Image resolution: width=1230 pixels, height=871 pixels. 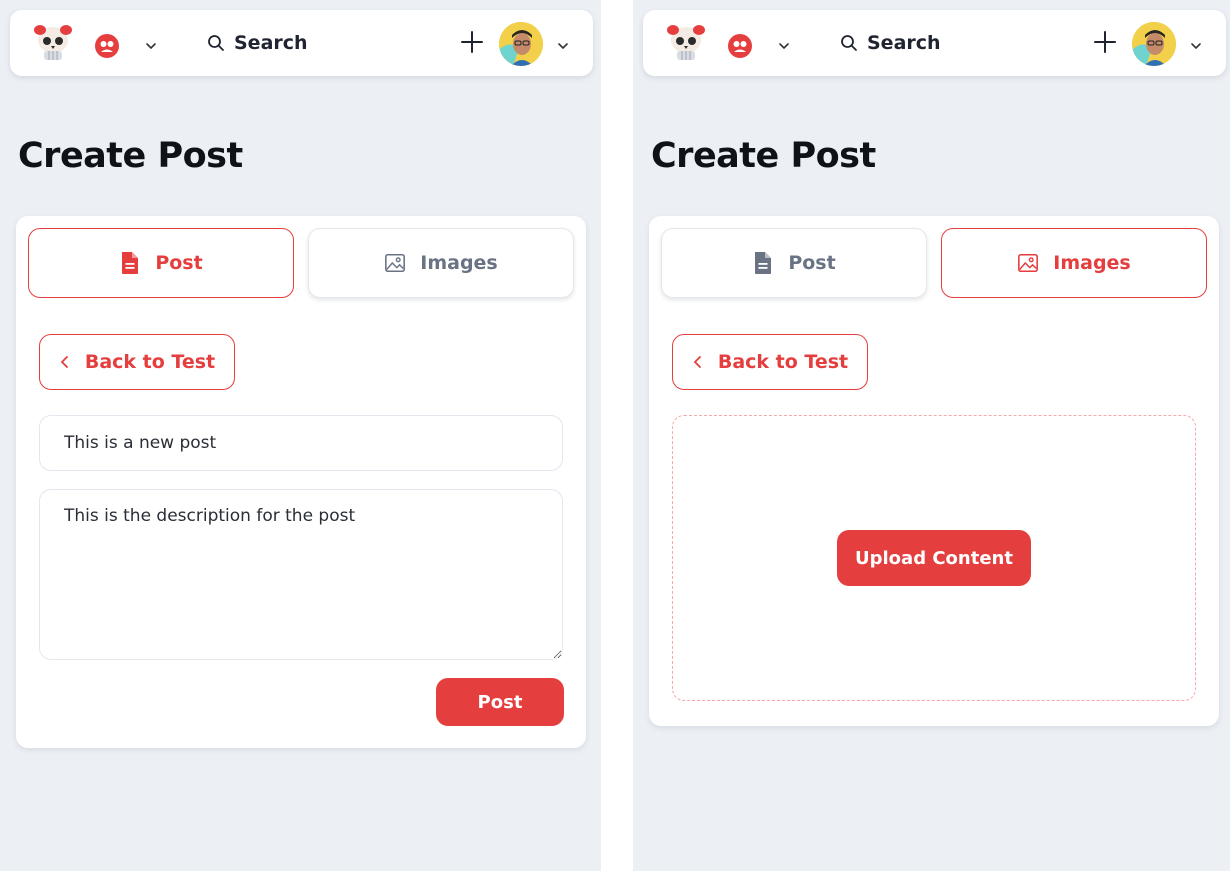 What do you see at coordinates (500, 702) in the screenshot?
I see `post-submit-button: Post` at bounding box center [500, 702].